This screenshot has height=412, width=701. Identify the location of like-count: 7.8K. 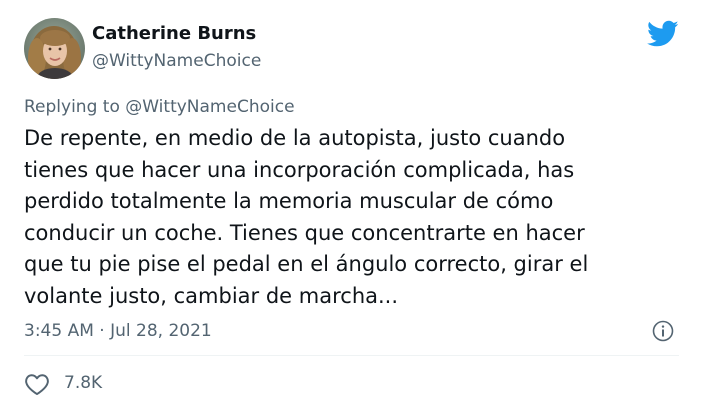
(83, 383).